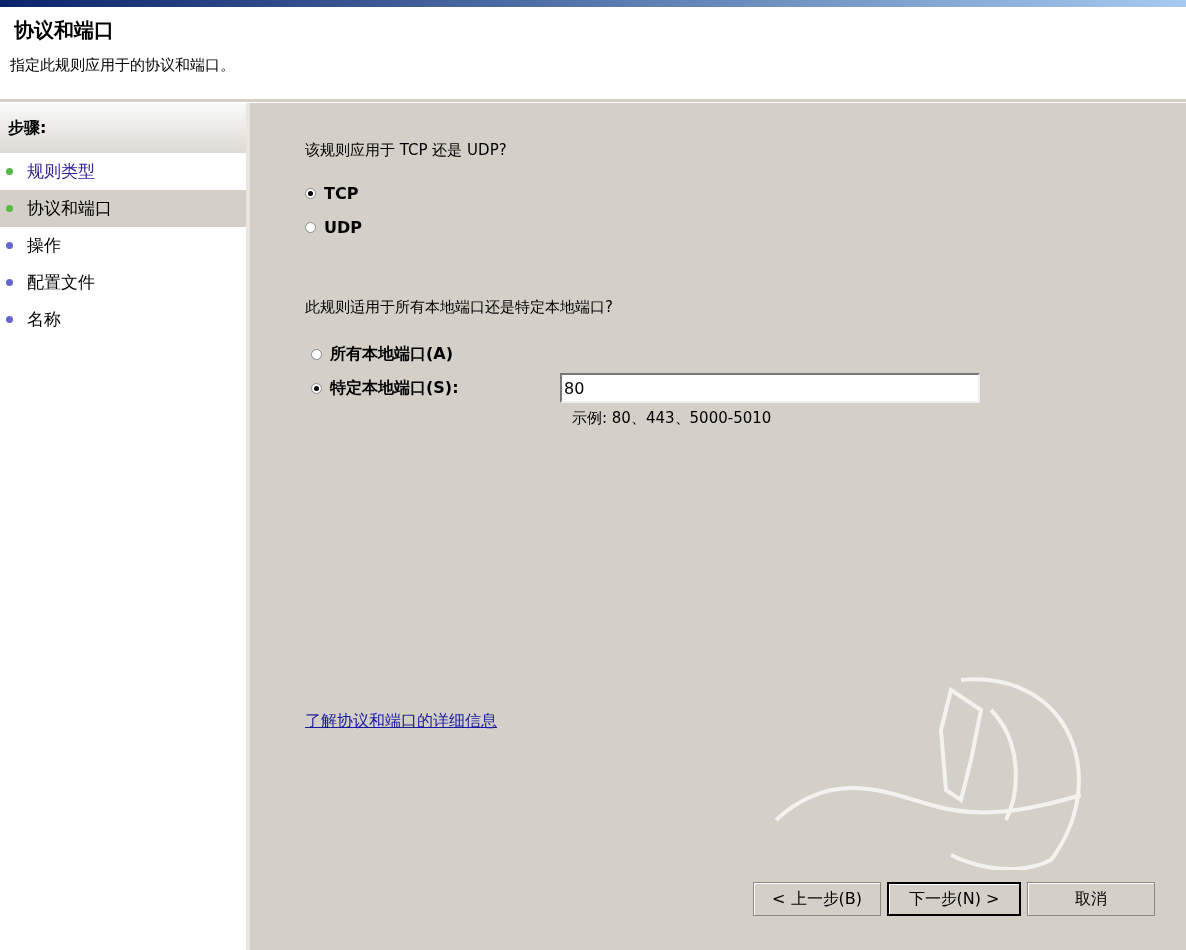 The image size is (1186, 950). Describe the element at coordinates (954, 899) in the screenshot. I see `wizard-button: 下一步(N) >` at that location.